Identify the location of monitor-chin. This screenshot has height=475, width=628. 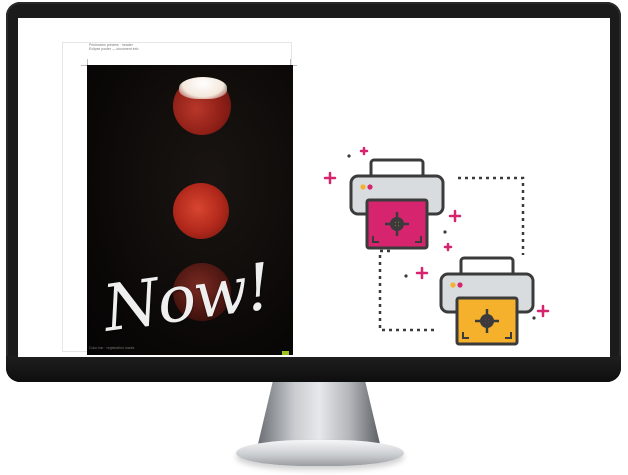
(313, 369).